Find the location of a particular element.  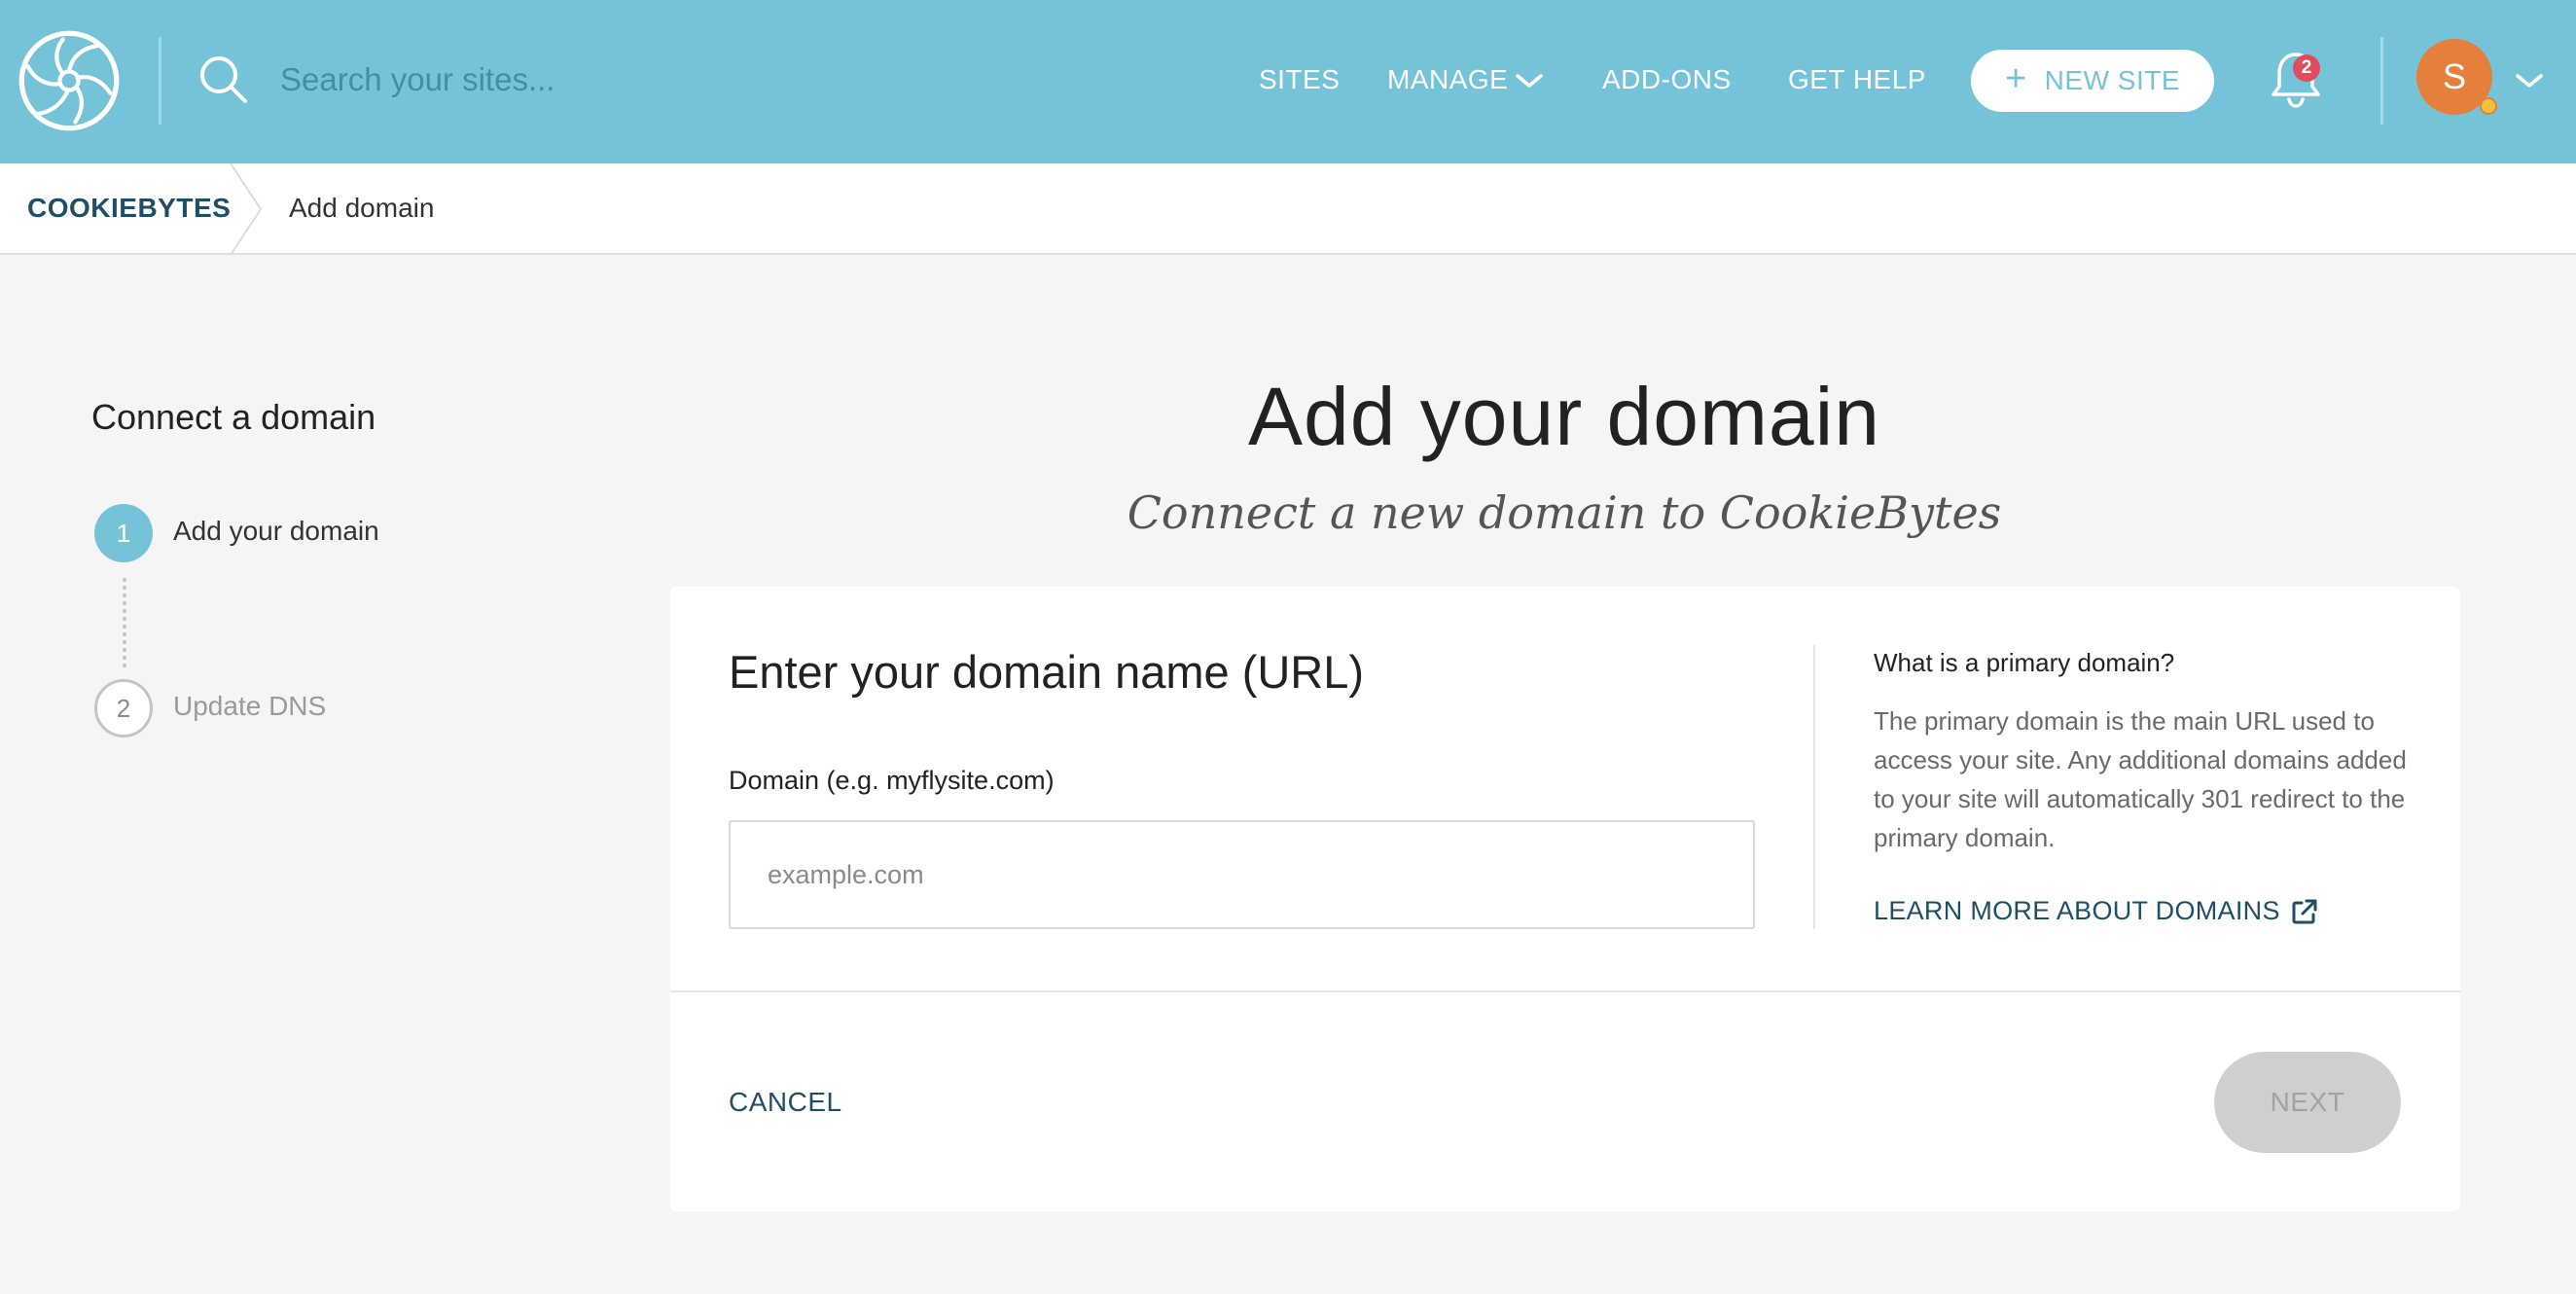

step-2-number: 2 is located at coordinates (123, 708).